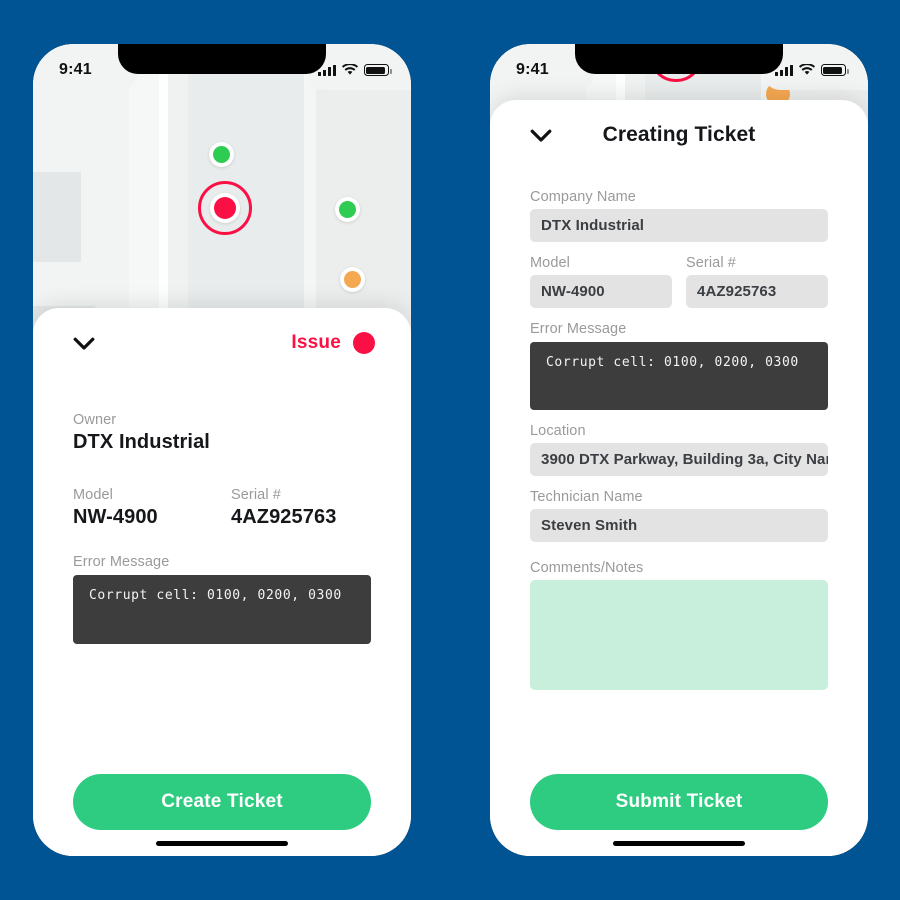 The image size is (900, 900). What do you see at coordinates (95, 420) in the screenshot?
I see `owner-label: Owner` at bounding box center [95, 420].